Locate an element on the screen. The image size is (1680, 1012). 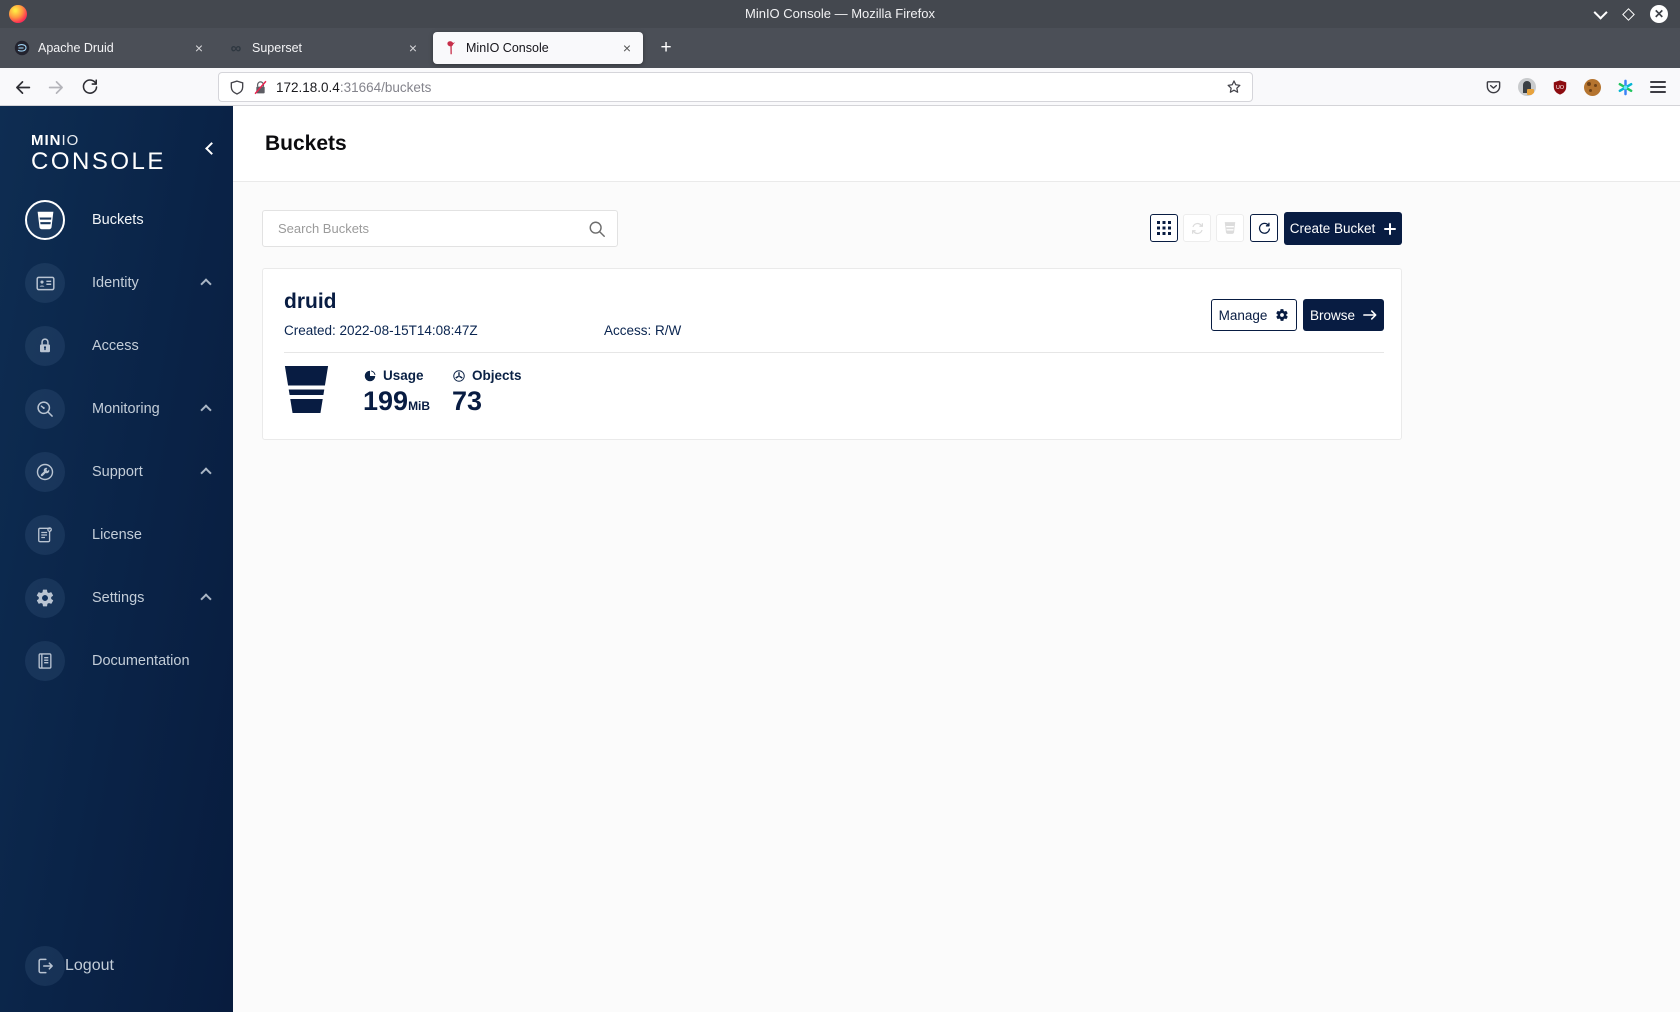
sidebar-item-documentation: Documentation is located at coordinates (116, 661).